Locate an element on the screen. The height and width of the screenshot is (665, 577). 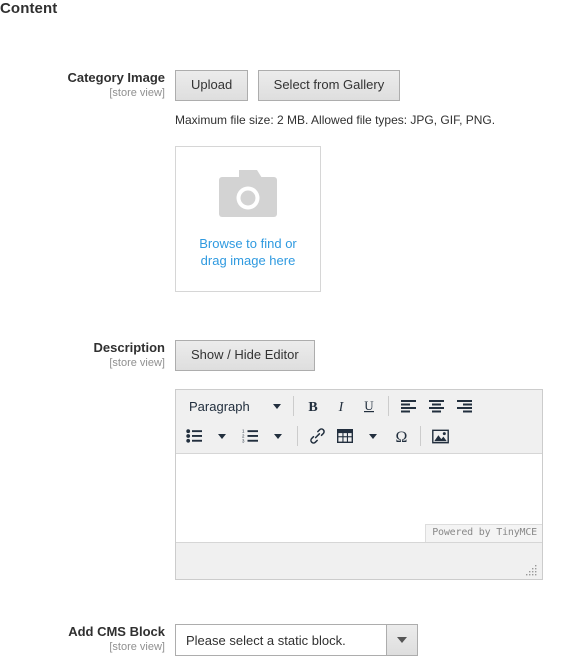
editor-toolbar: Paragraph B I U 1 2 3 Ω is located at coordinates (359, 422).